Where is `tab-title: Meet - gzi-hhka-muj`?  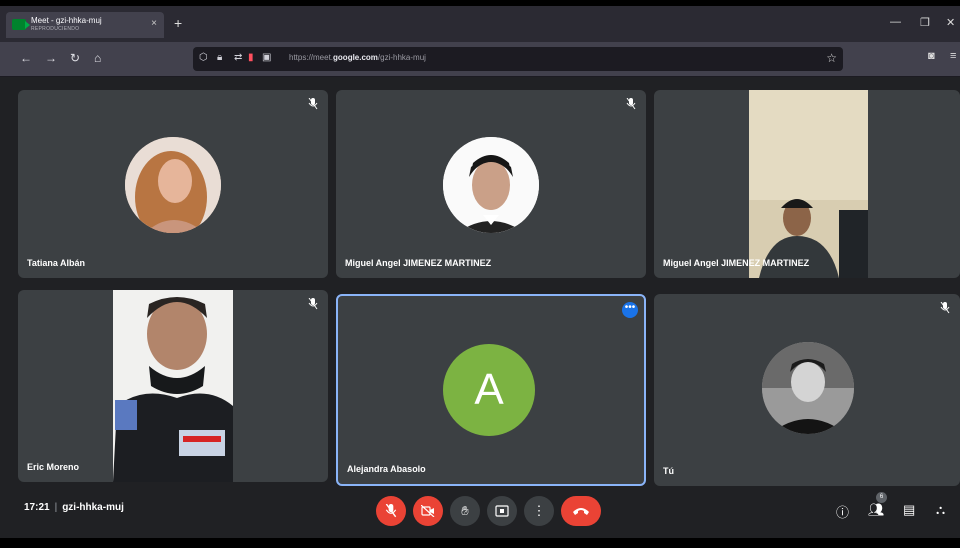 tab-title: Meet - gzi-hhka-muj is located at coordinates (66, 20).